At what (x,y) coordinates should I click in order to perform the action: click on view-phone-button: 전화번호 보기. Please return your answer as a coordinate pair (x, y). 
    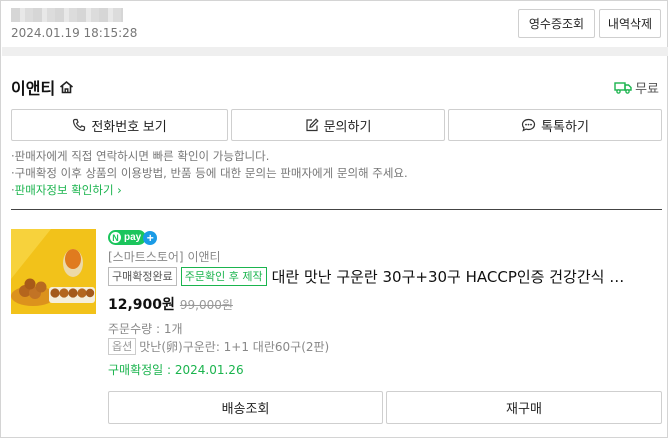
    Looking at the image, I should click on (119, 125).